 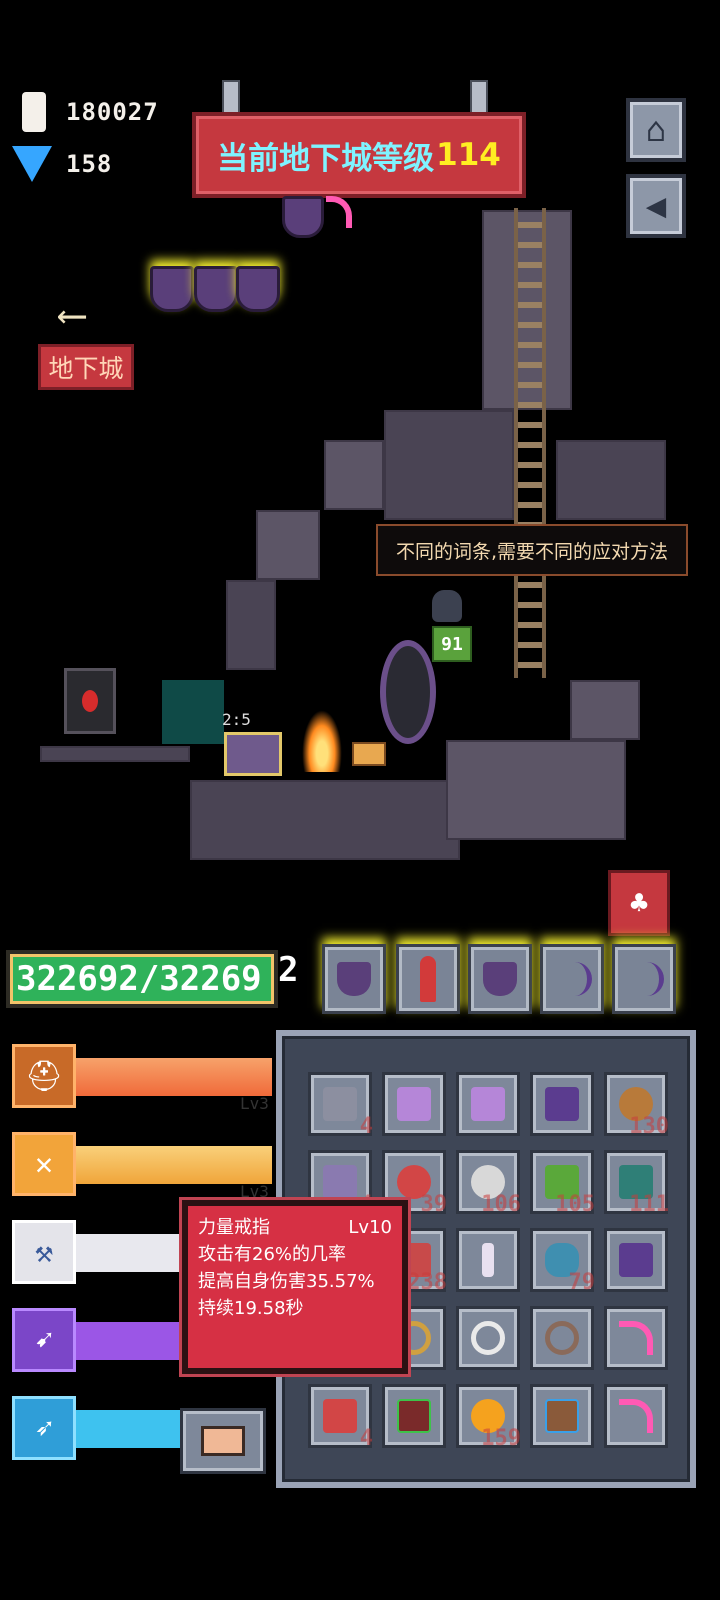 What do you see at coordinates (479, 97) in the screenshot?
I see `banner-chain-right` at bounding box center [479, 97].